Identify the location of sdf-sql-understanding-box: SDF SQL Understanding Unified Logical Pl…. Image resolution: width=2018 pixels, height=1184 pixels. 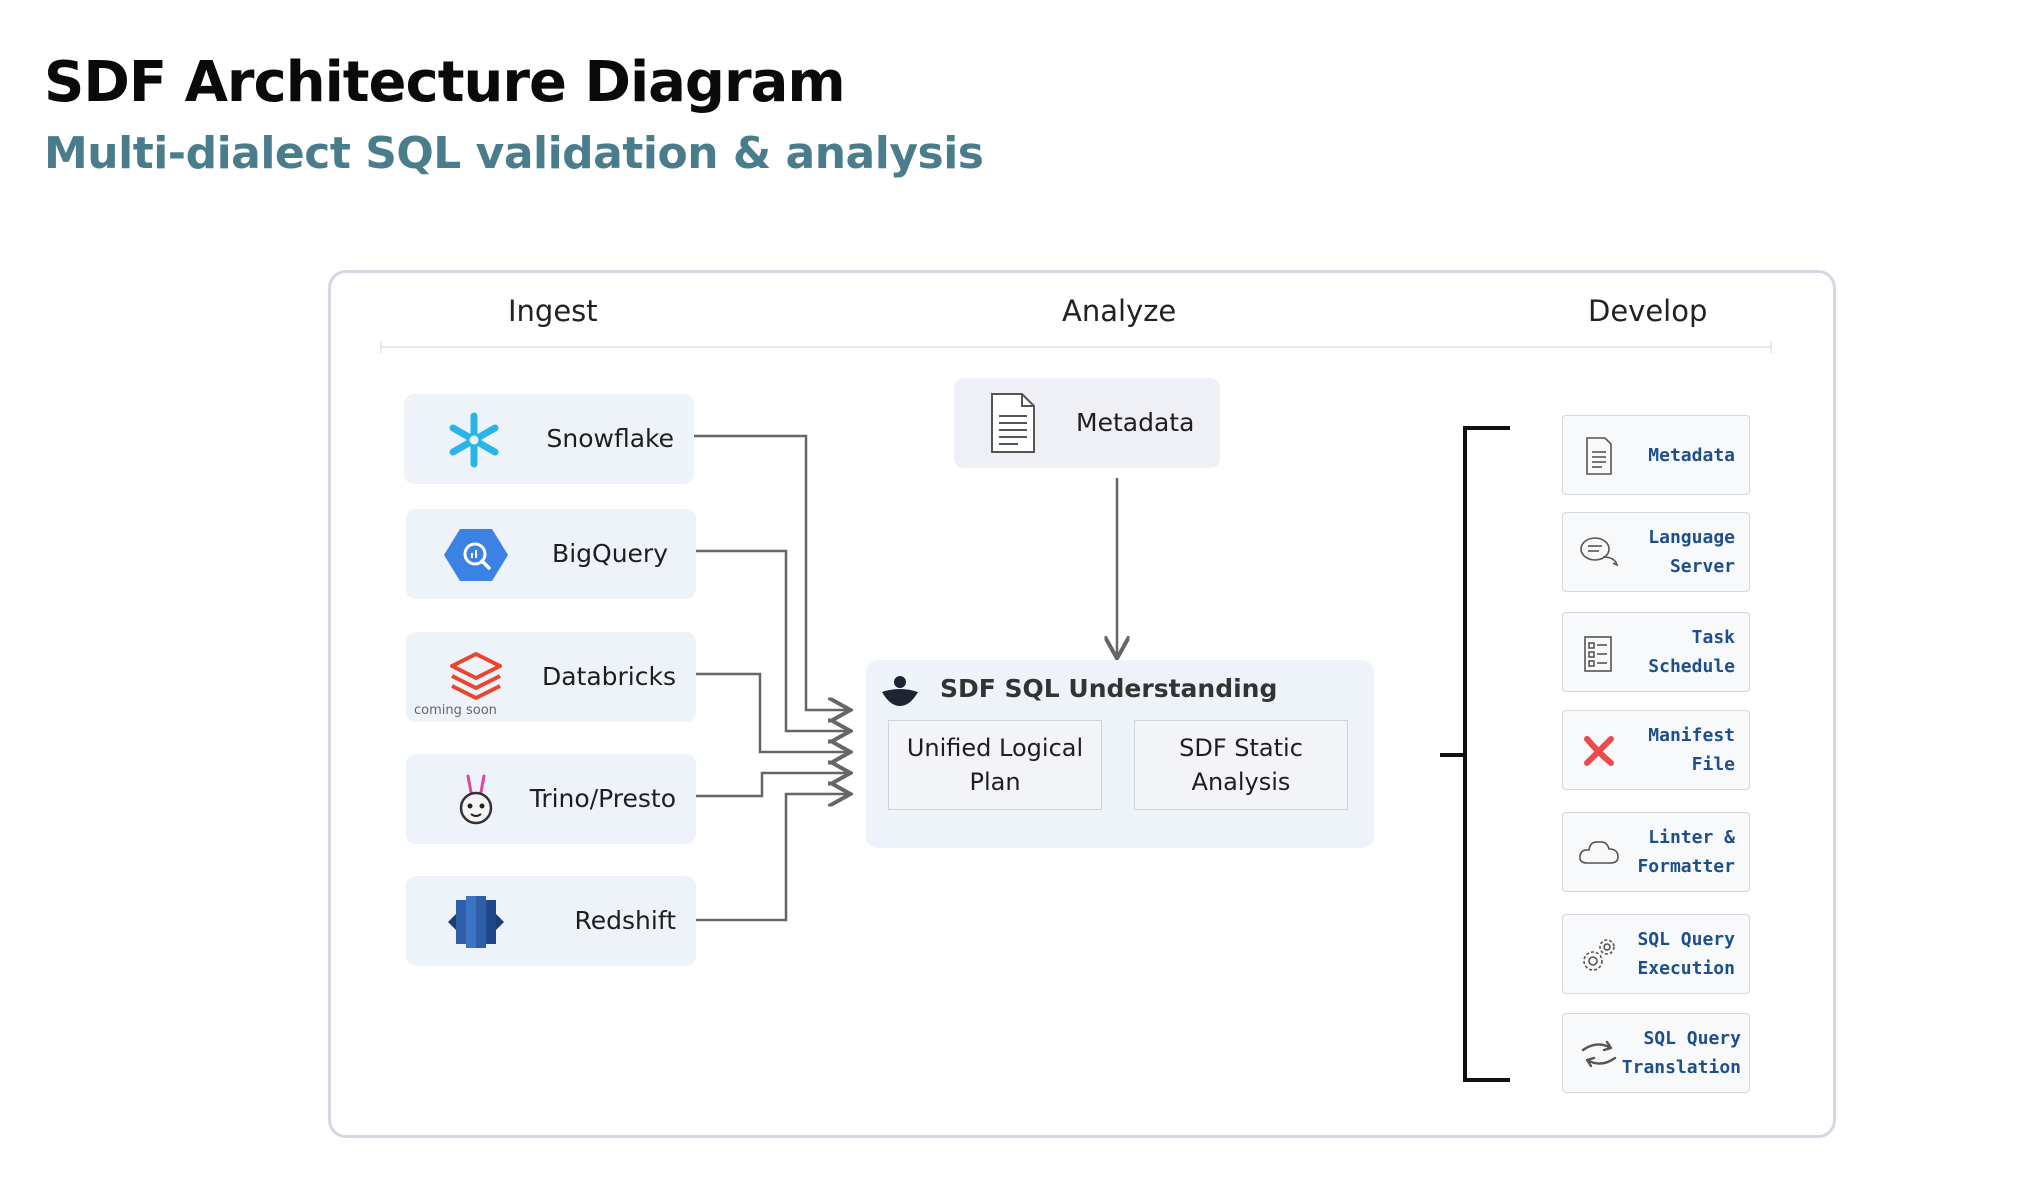
(1120, 754).